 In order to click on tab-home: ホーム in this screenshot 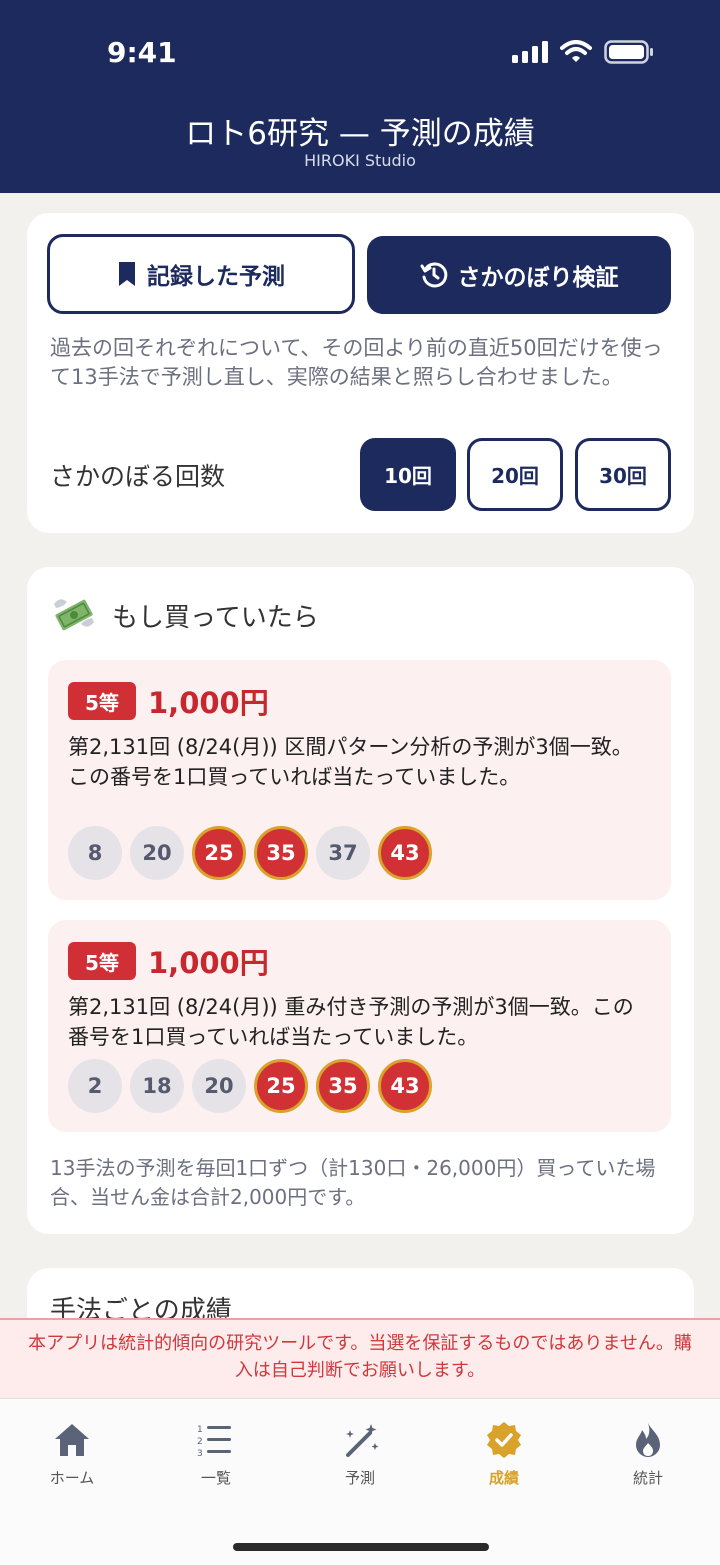, I will do `click(72, 1454)`.